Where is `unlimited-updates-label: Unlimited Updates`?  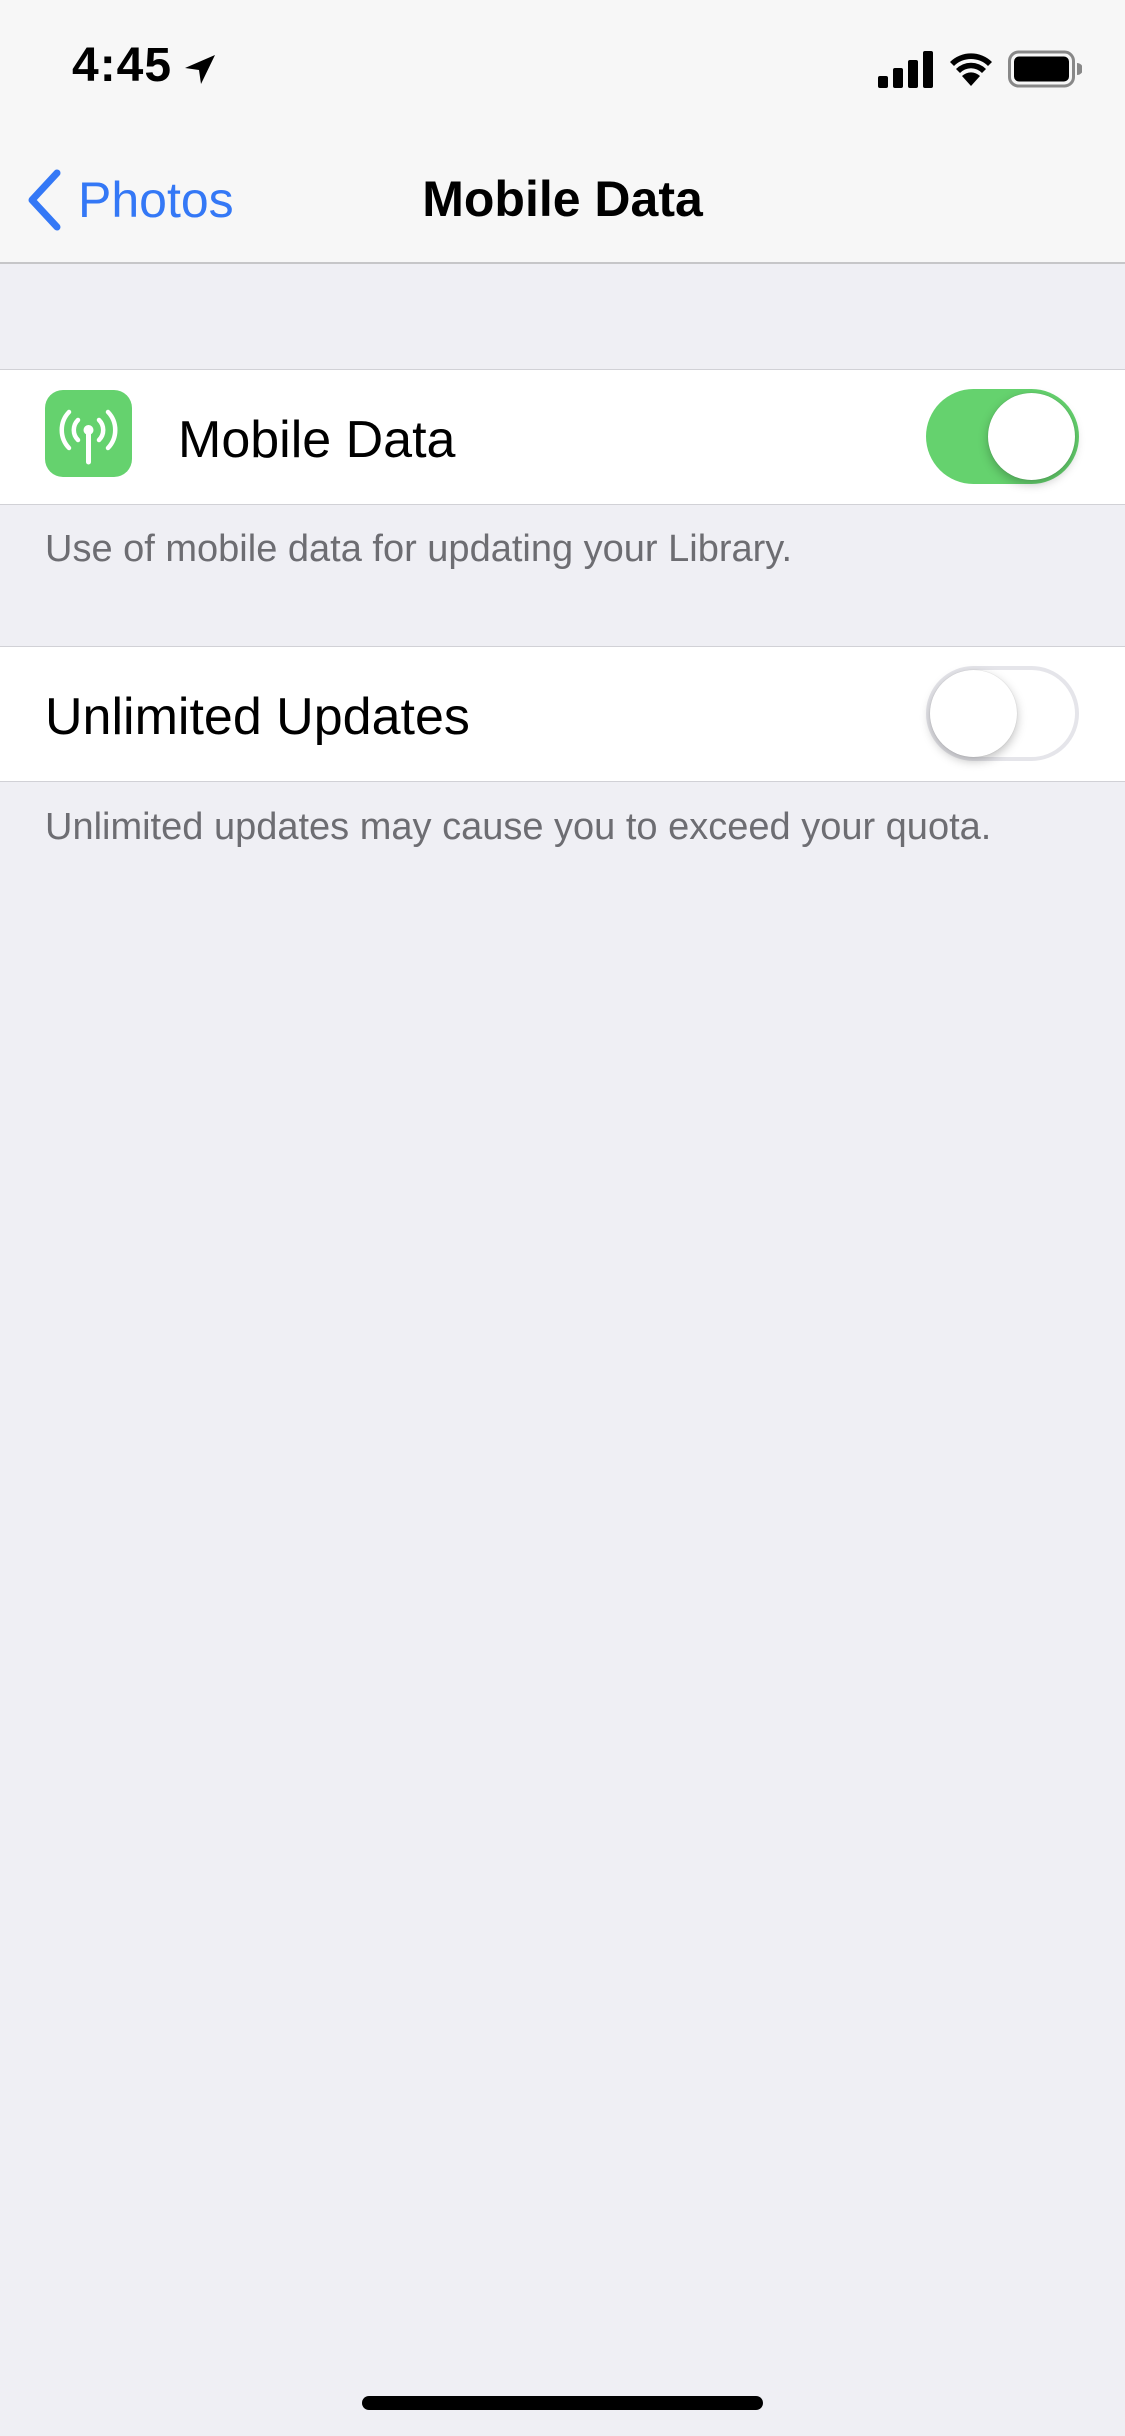 unlimited-updates-label: Unlimited Updates is located at coordinates (257, 717).